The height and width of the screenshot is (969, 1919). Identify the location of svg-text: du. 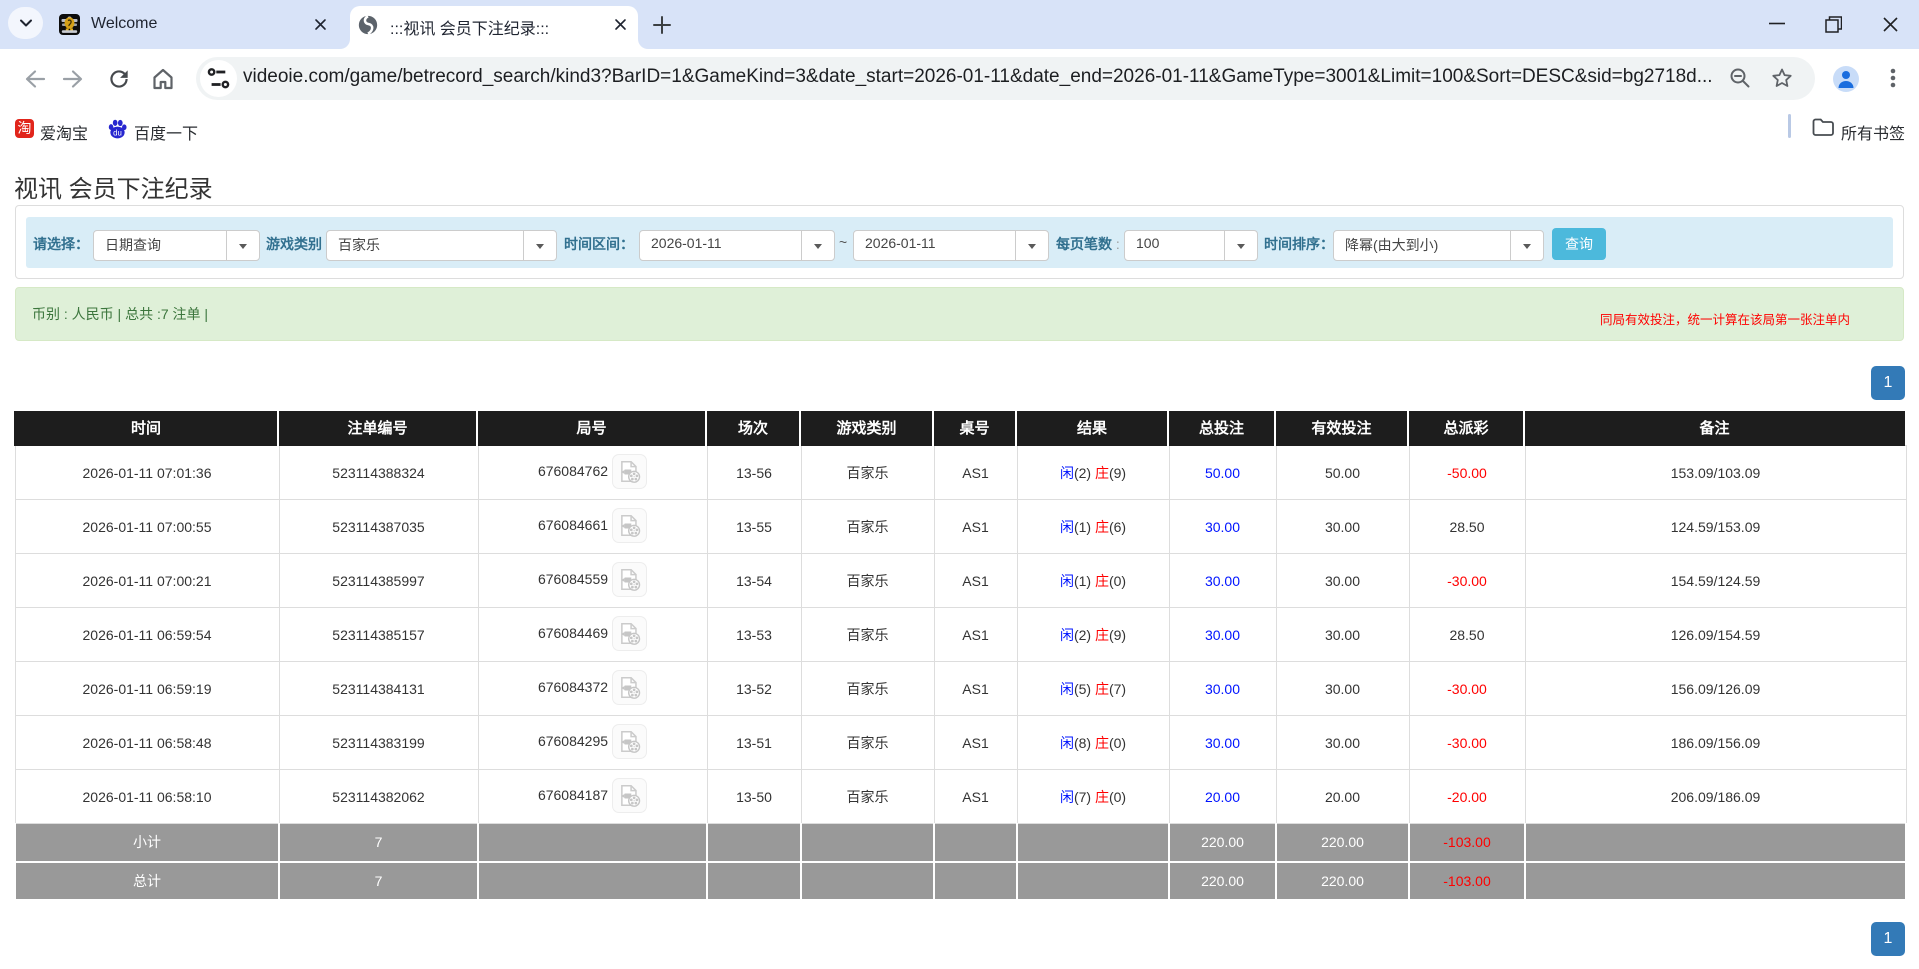
(117, 133).